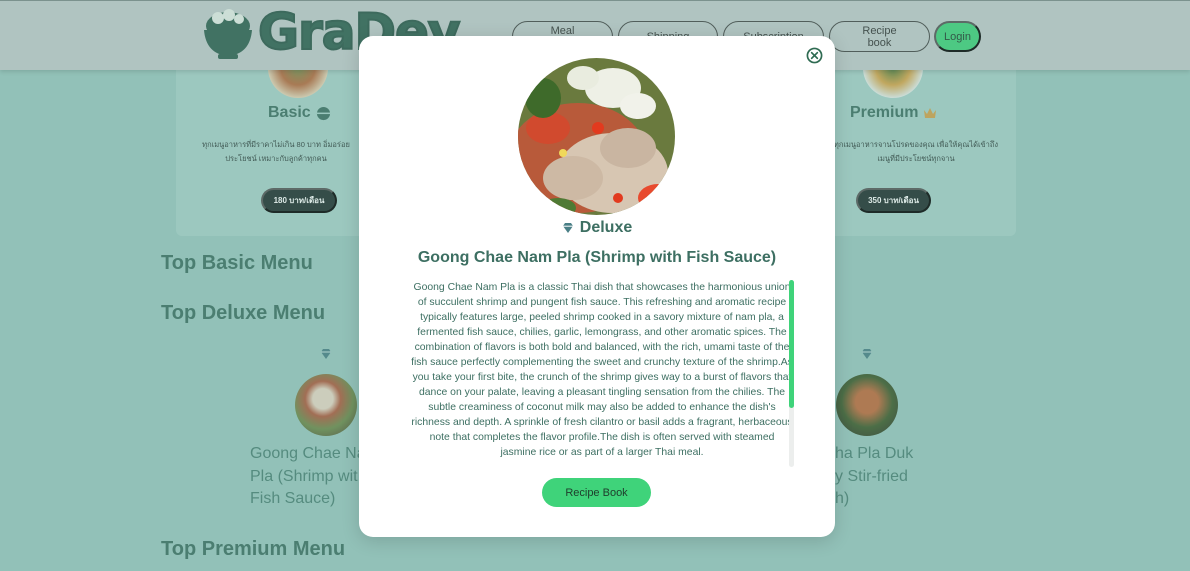 This screenshot has height=571, width=1190. I want to click on dish-image-graphic, so click(596, 136).